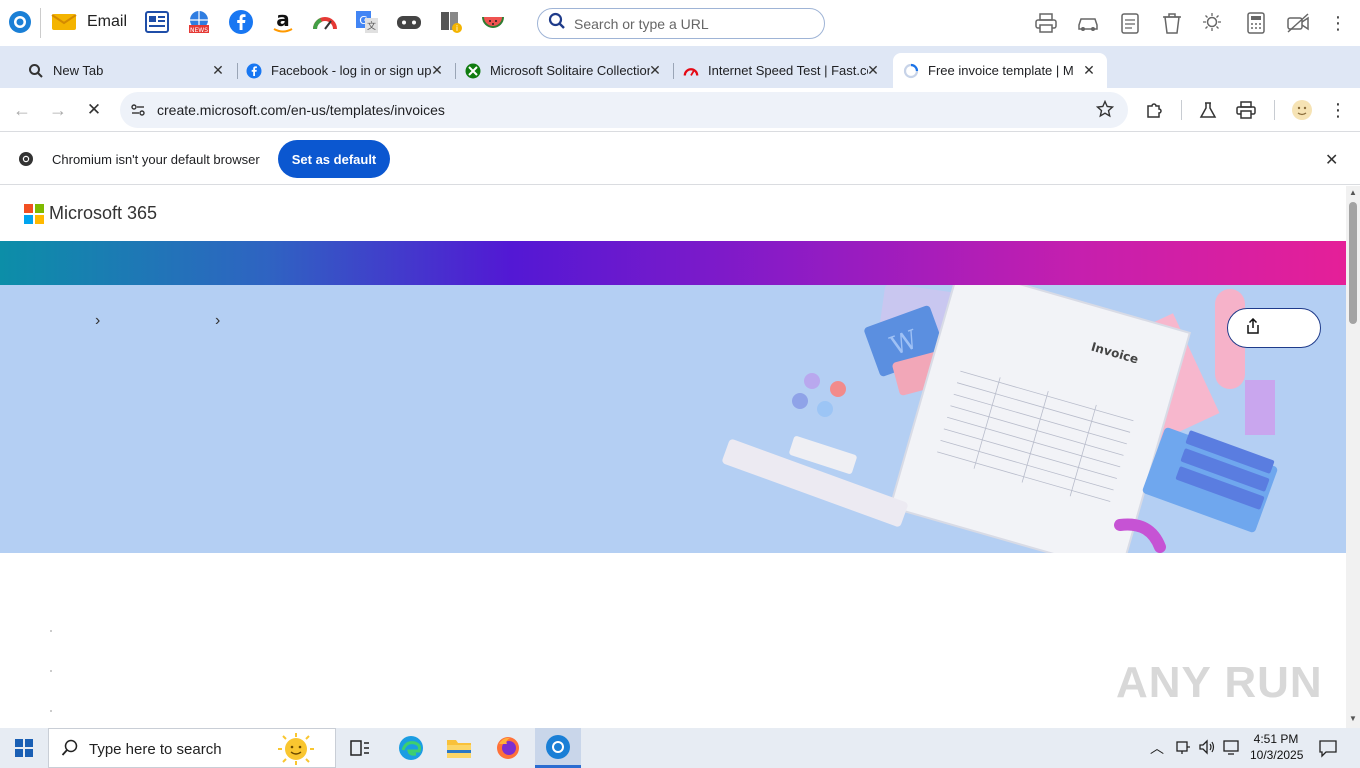 The width and height of the screenshot is (1360, 768). I want to click on profile-avatar, so click(1302, 110).